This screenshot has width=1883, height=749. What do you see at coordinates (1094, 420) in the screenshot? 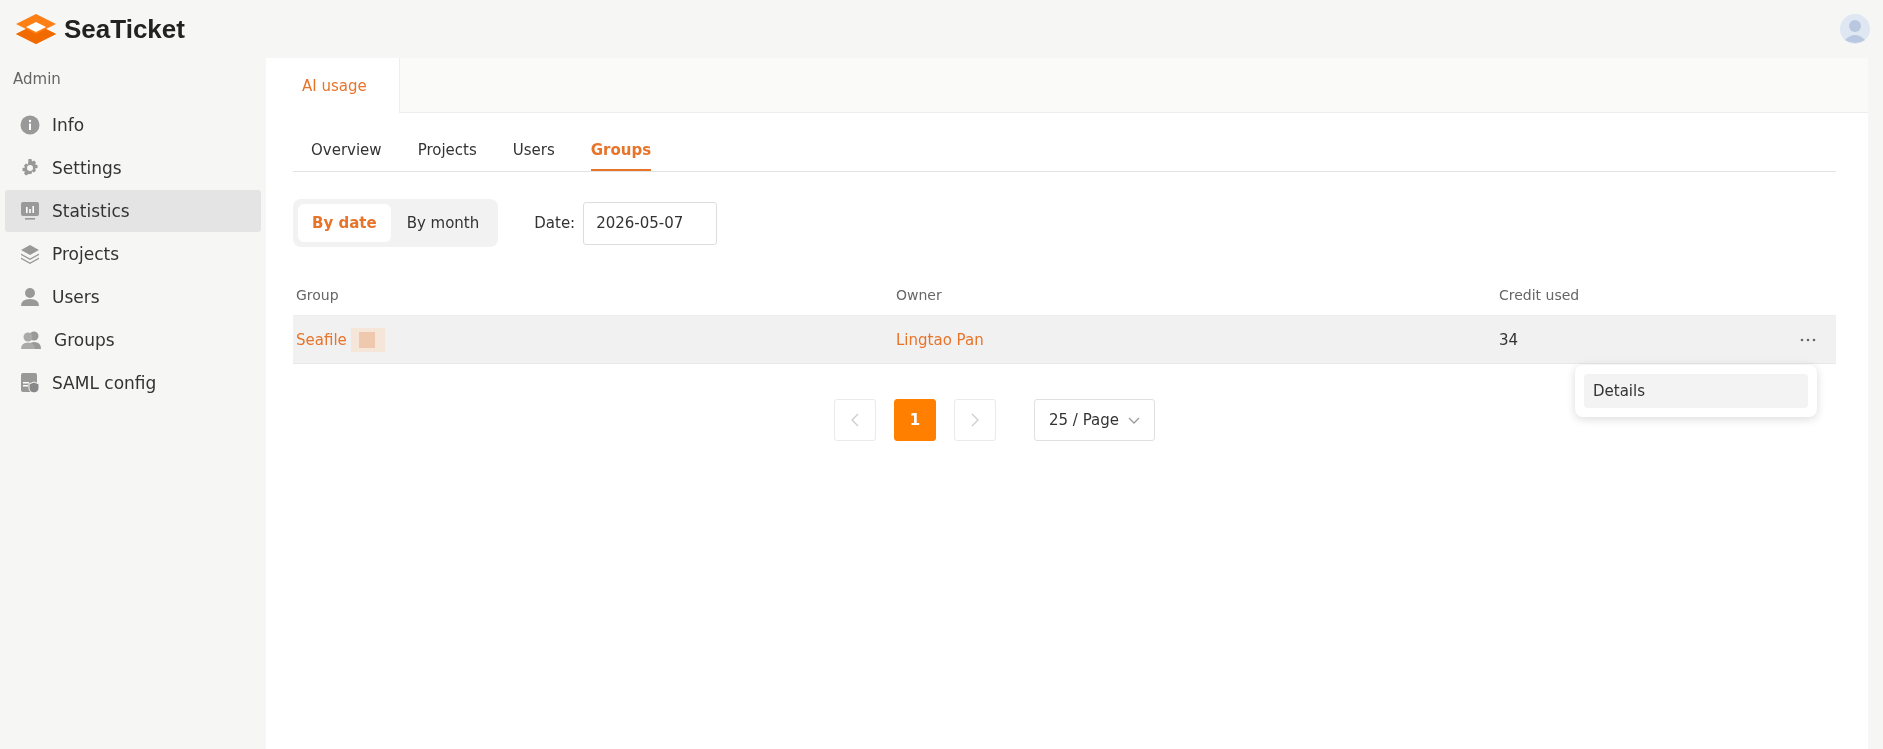
I see `page-size-select: 25 / Page` at bounding box center [1094, 420].